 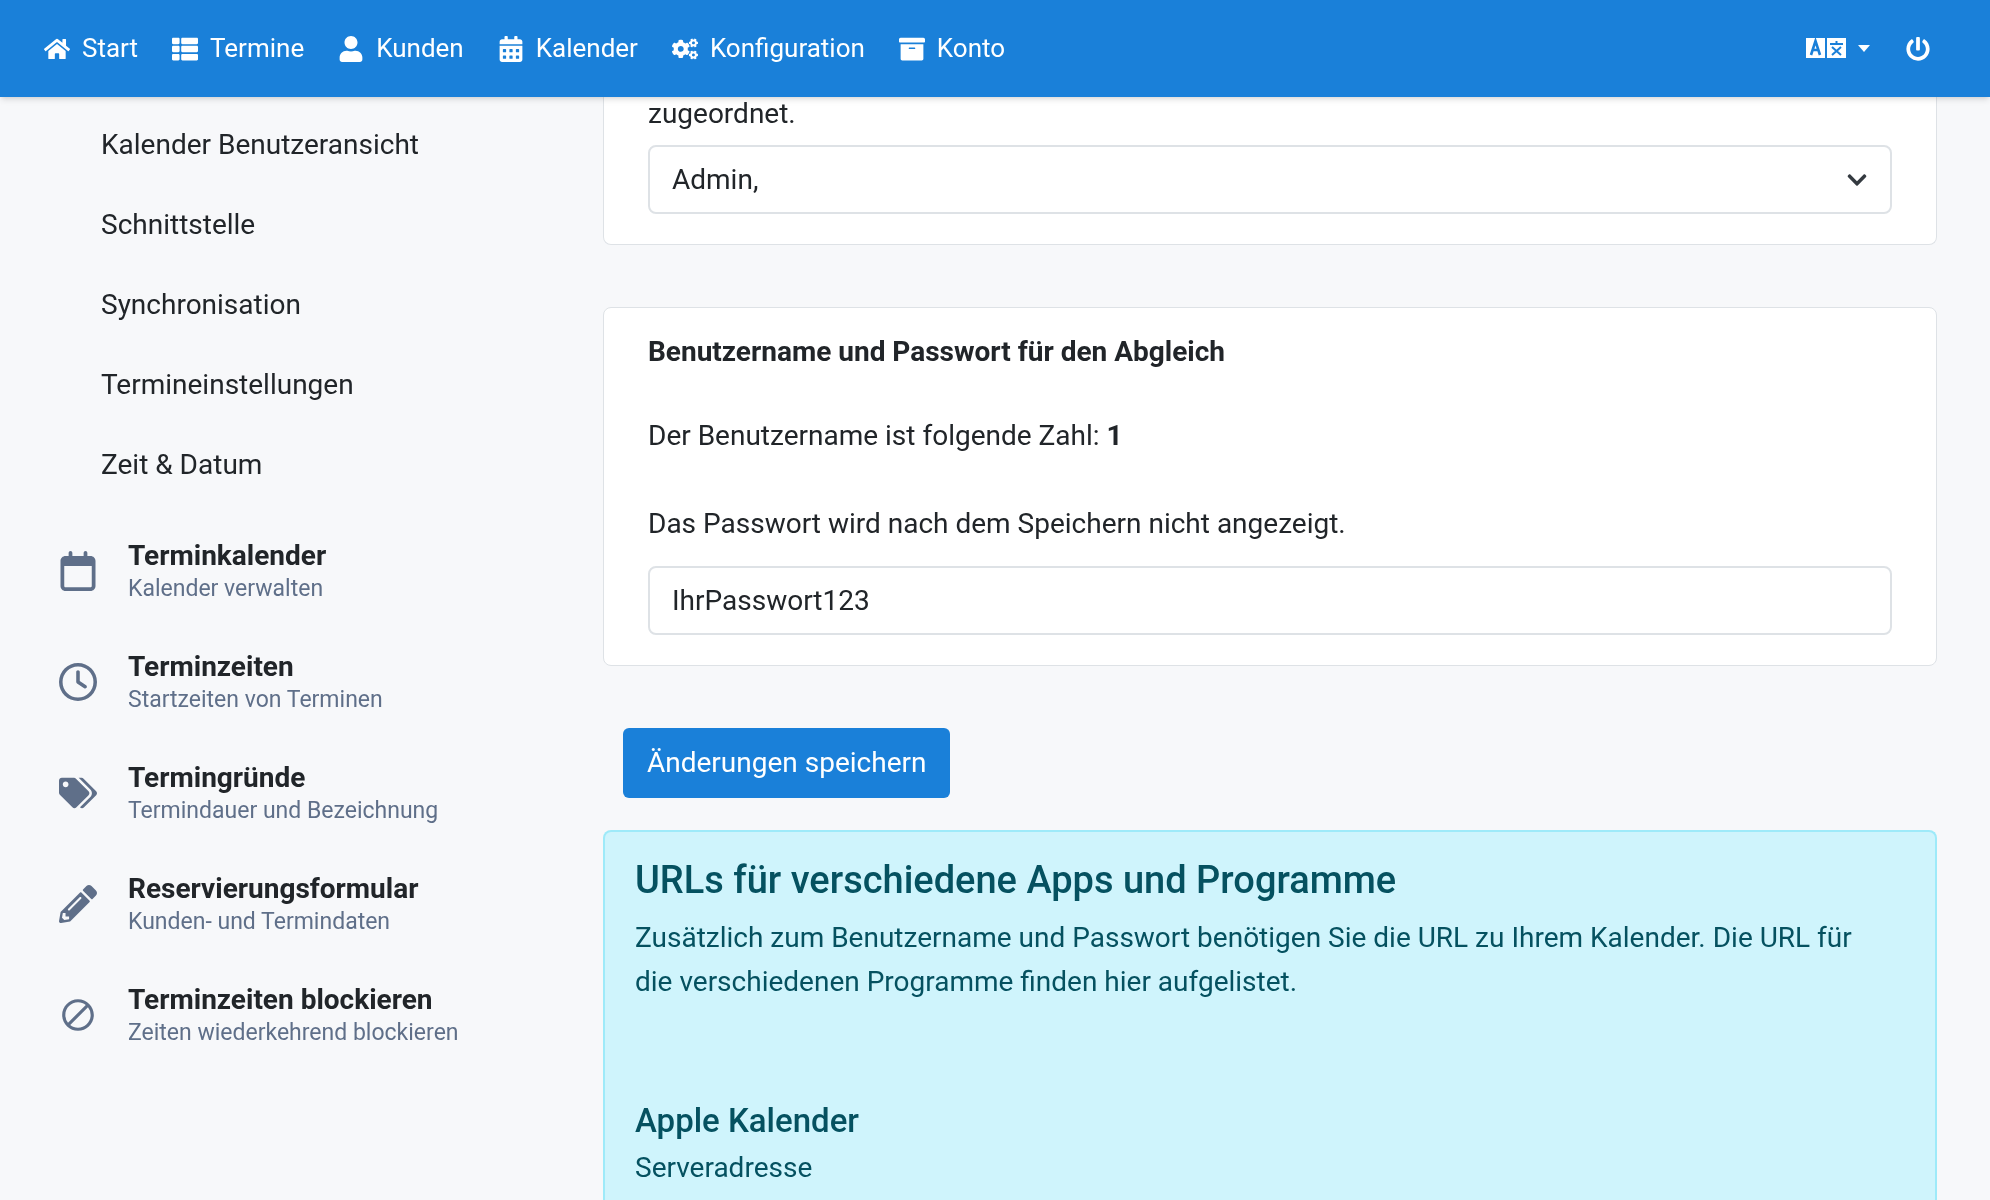 I want to click on nav-link: Konto, so click(x=952, y=48).